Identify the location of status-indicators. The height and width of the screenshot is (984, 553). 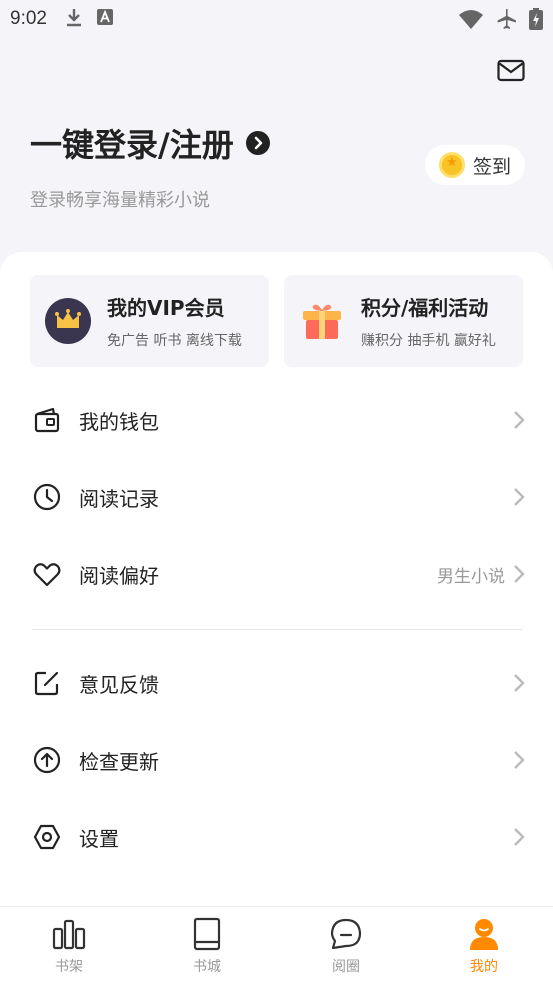
(501, 21).